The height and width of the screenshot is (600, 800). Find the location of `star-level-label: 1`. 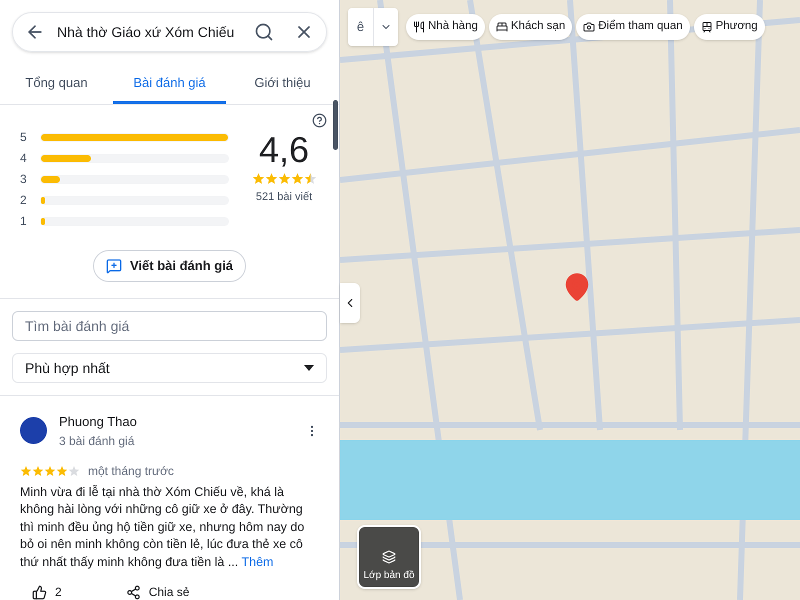

star-level-label: 1 is located at coordinates (24, 221).